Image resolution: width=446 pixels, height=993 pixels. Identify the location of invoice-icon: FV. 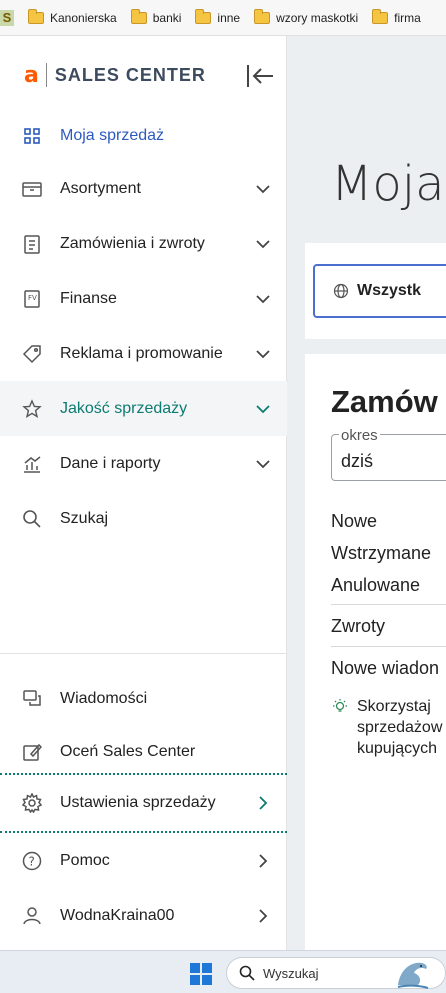
(32, 298).